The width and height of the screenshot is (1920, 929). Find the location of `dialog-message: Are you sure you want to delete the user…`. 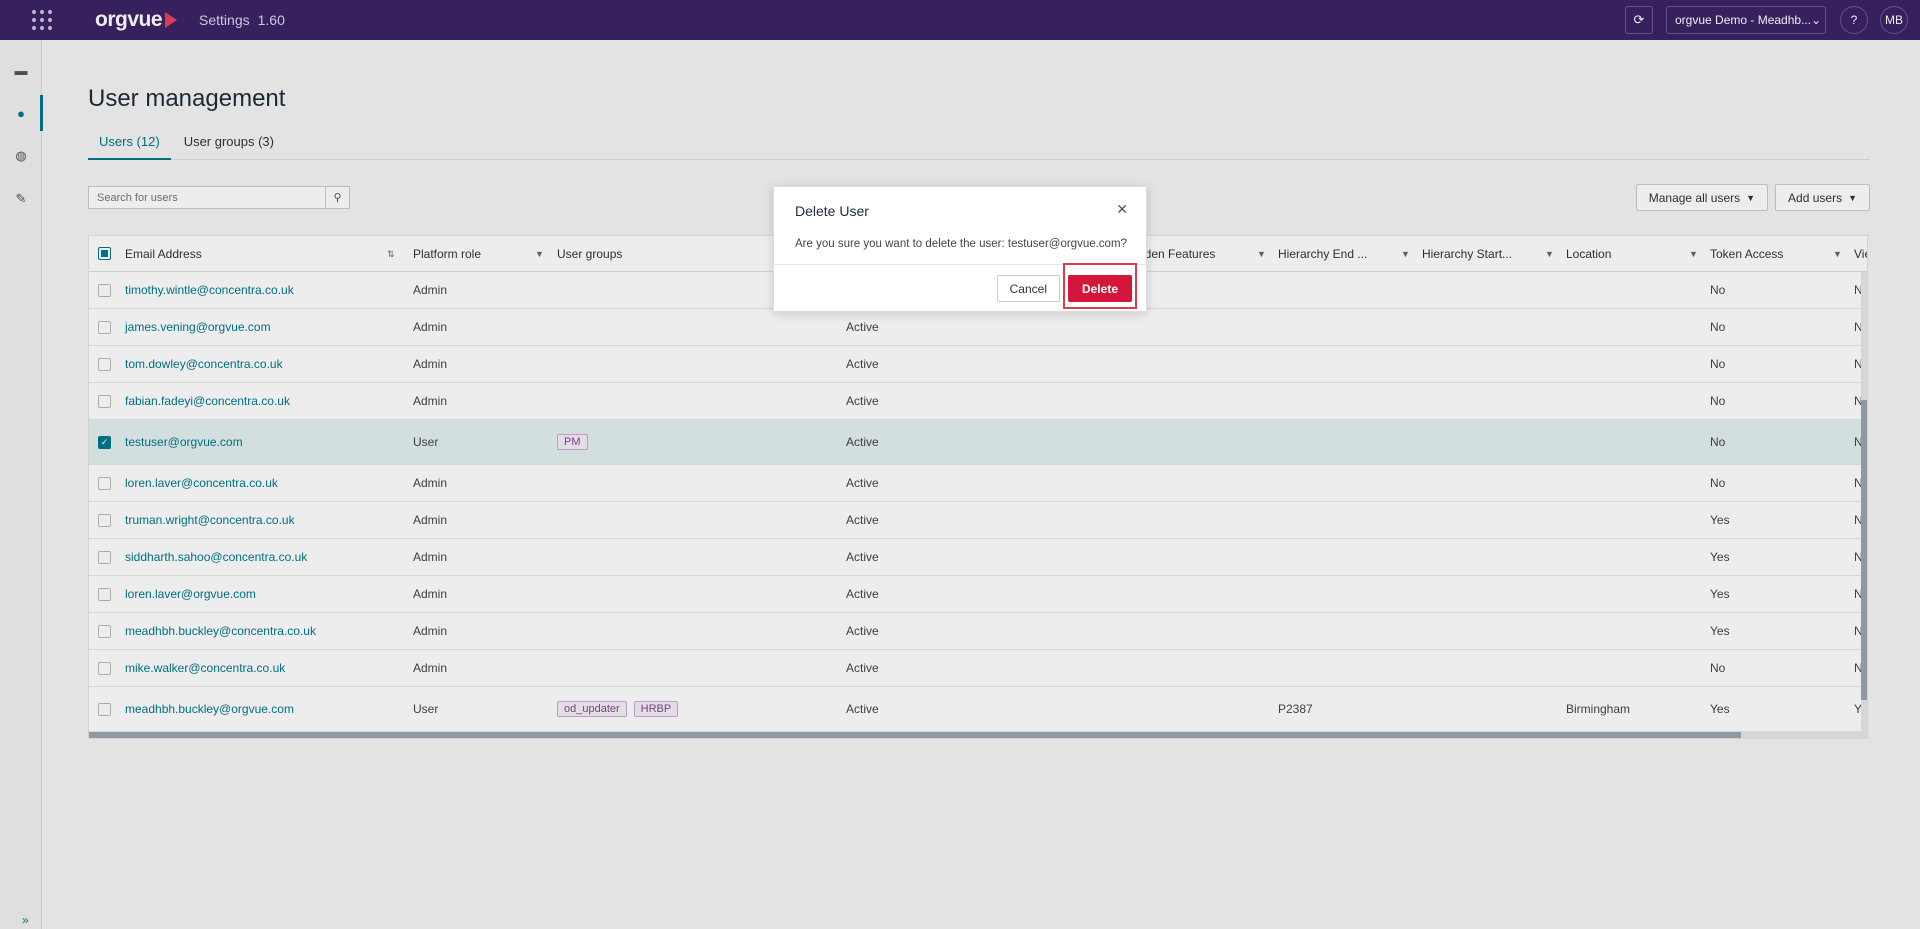

dialog-message: Are you sure you want to delete the user… is located at coordinates (961, 244).